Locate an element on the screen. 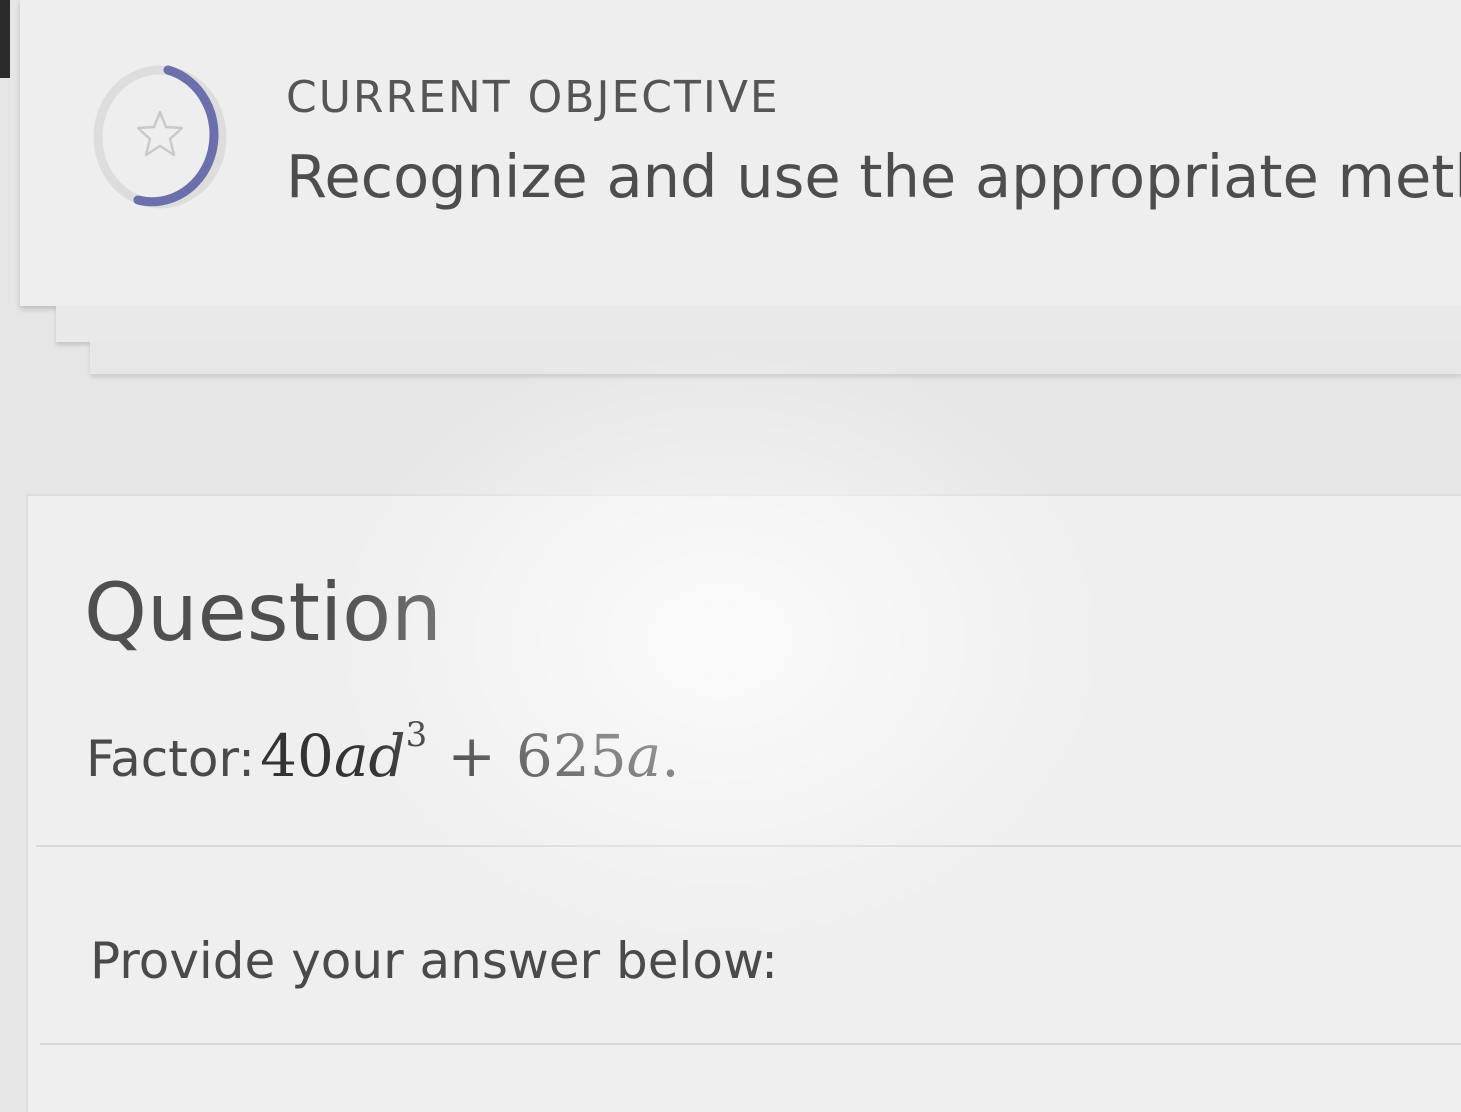  window-edge is located at coordinates (5, 39).